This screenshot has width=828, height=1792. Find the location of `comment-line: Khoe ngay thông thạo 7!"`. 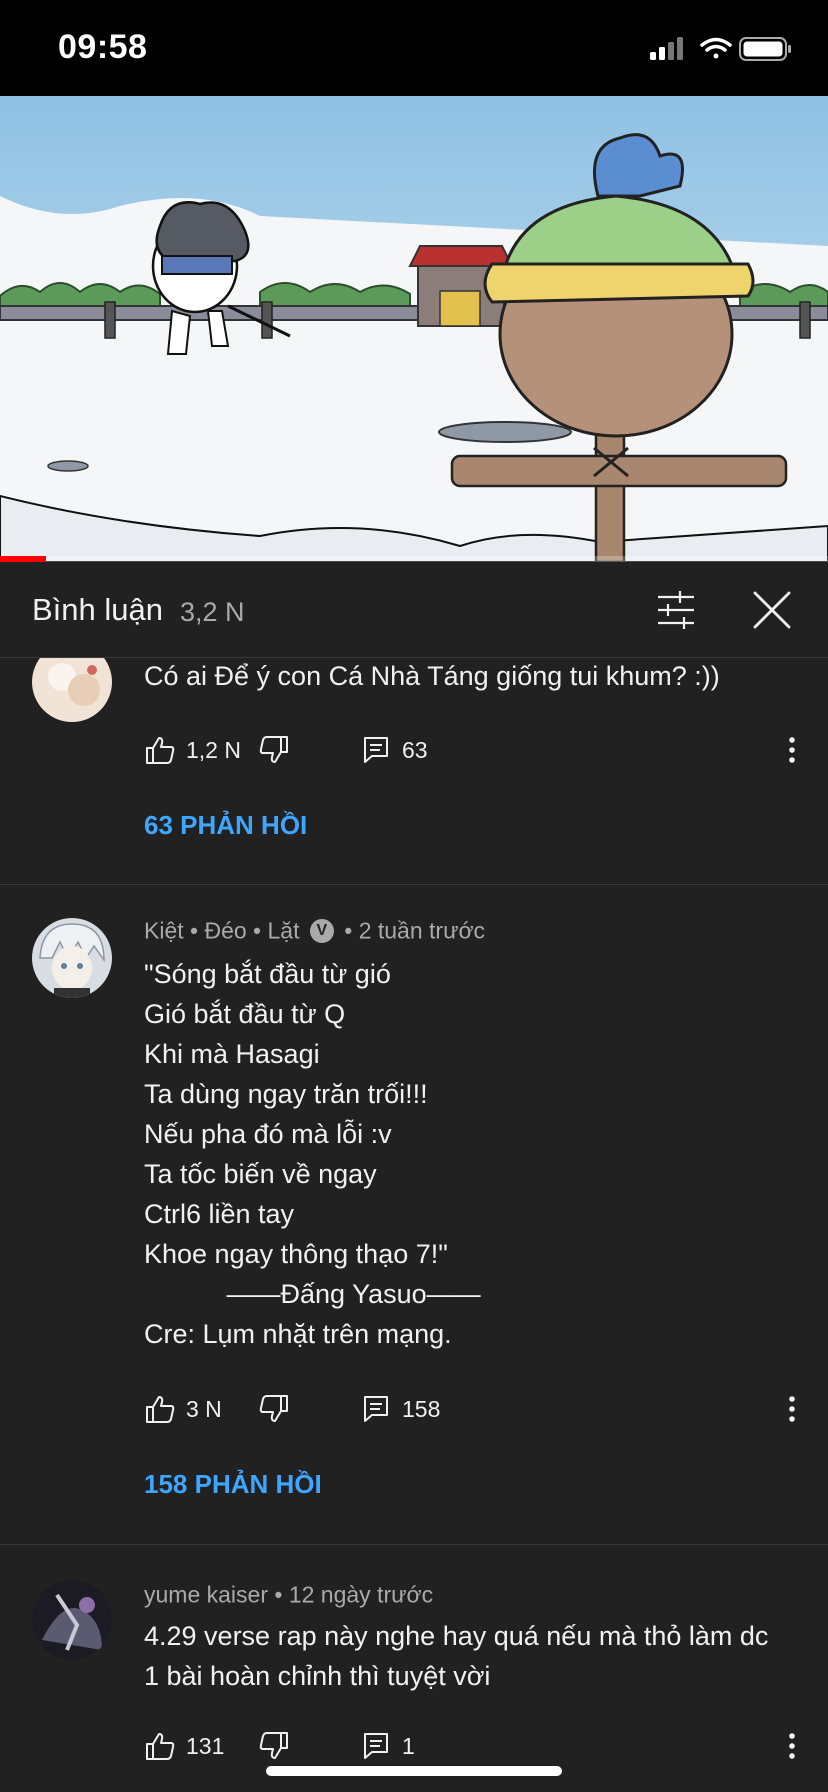

comment-line: Khoe ngay thông thạo 7!" is located at coordinates (296, 1254).